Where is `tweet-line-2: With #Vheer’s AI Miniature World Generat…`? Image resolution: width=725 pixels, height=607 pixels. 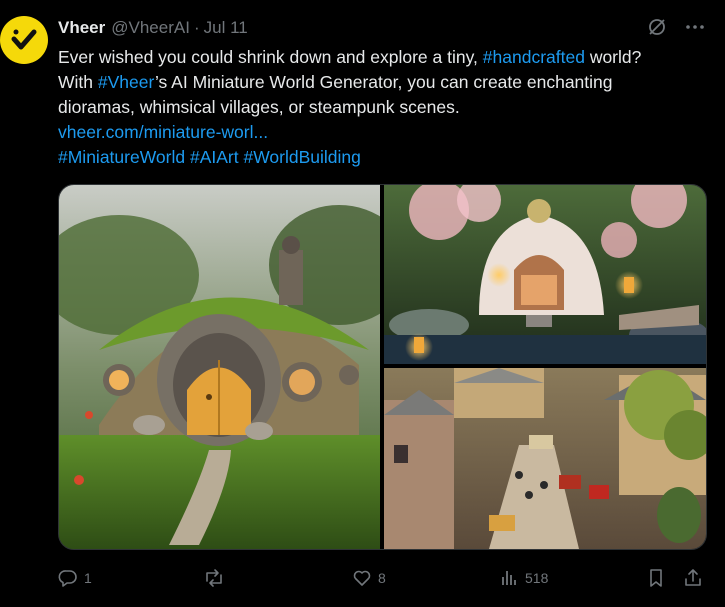
tweet-line-2: With #Vheer’s AI Miniature World Generat… is located at coordinates (385, 82).